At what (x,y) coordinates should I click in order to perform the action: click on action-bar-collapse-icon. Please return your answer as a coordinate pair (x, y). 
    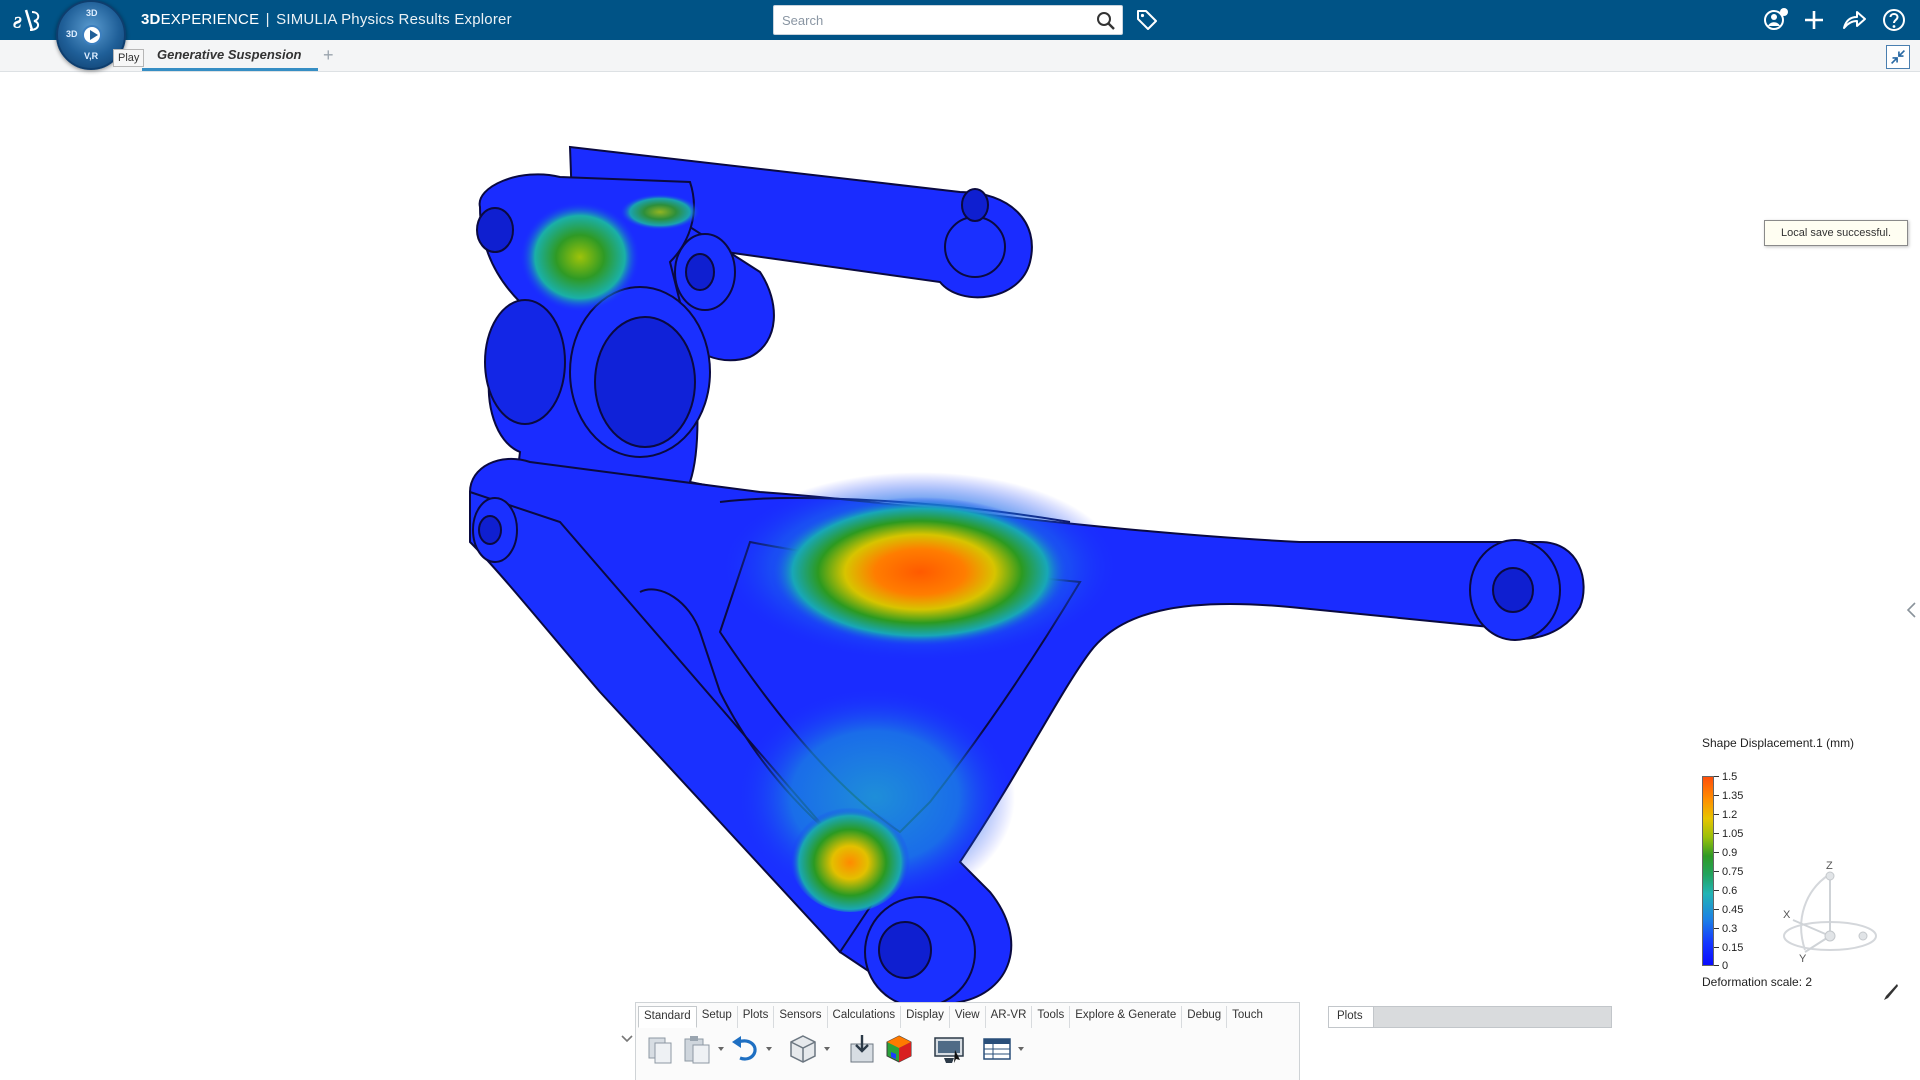
    Looking at the image, I should click on (627, 1038).